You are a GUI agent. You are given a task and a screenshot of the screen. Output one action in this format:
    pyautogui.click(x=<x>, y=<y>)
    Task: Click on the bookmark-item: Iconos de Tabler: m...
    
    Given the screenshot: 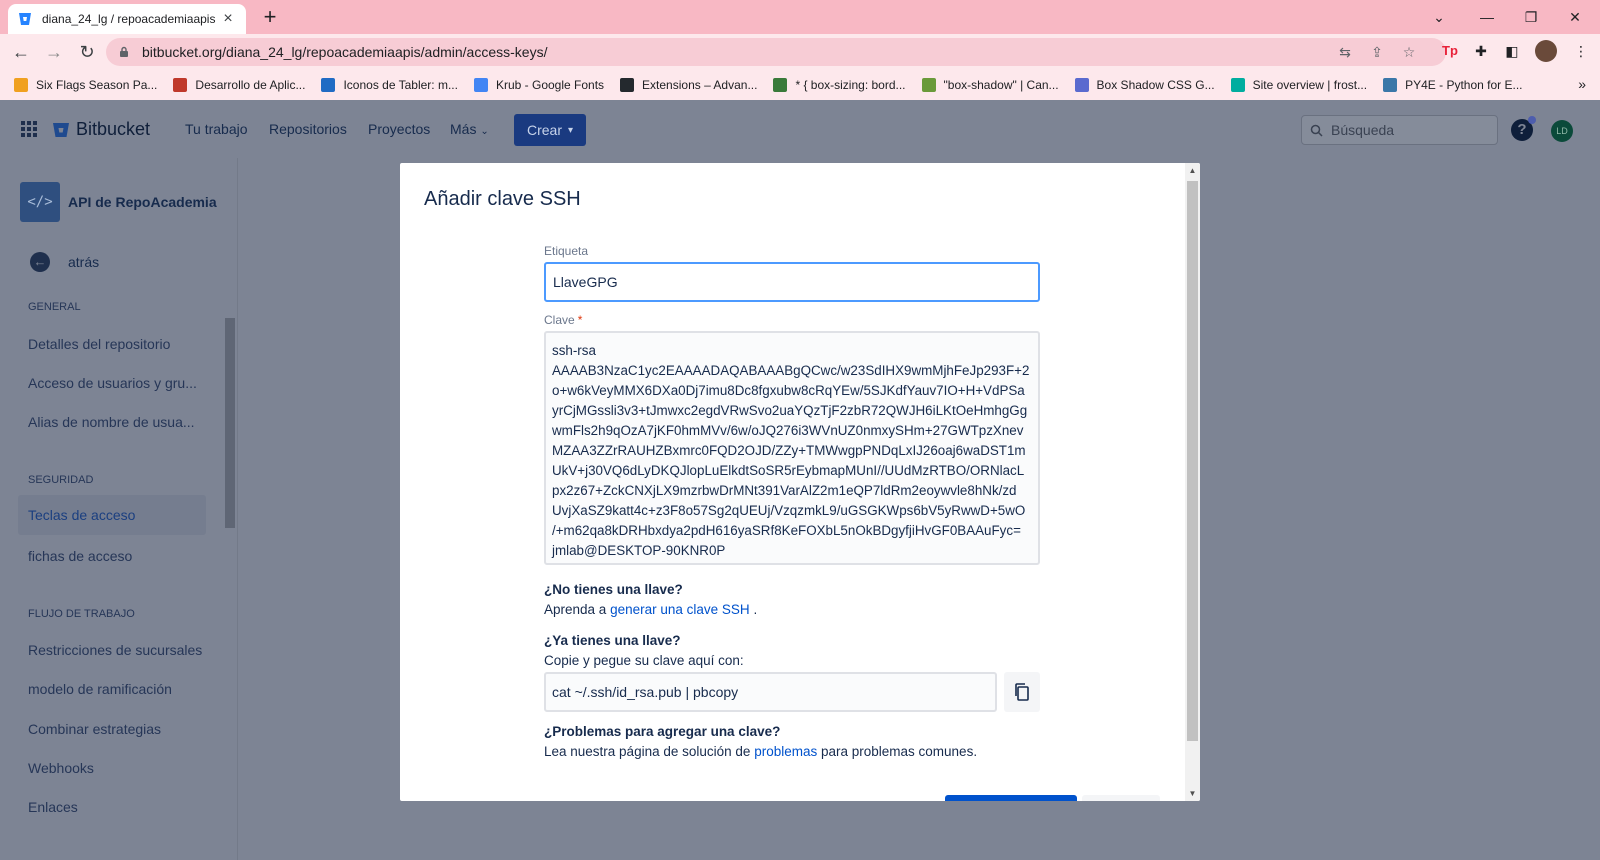 What is the action you would take?
    pyautogui.click(x=389, y=85)
    